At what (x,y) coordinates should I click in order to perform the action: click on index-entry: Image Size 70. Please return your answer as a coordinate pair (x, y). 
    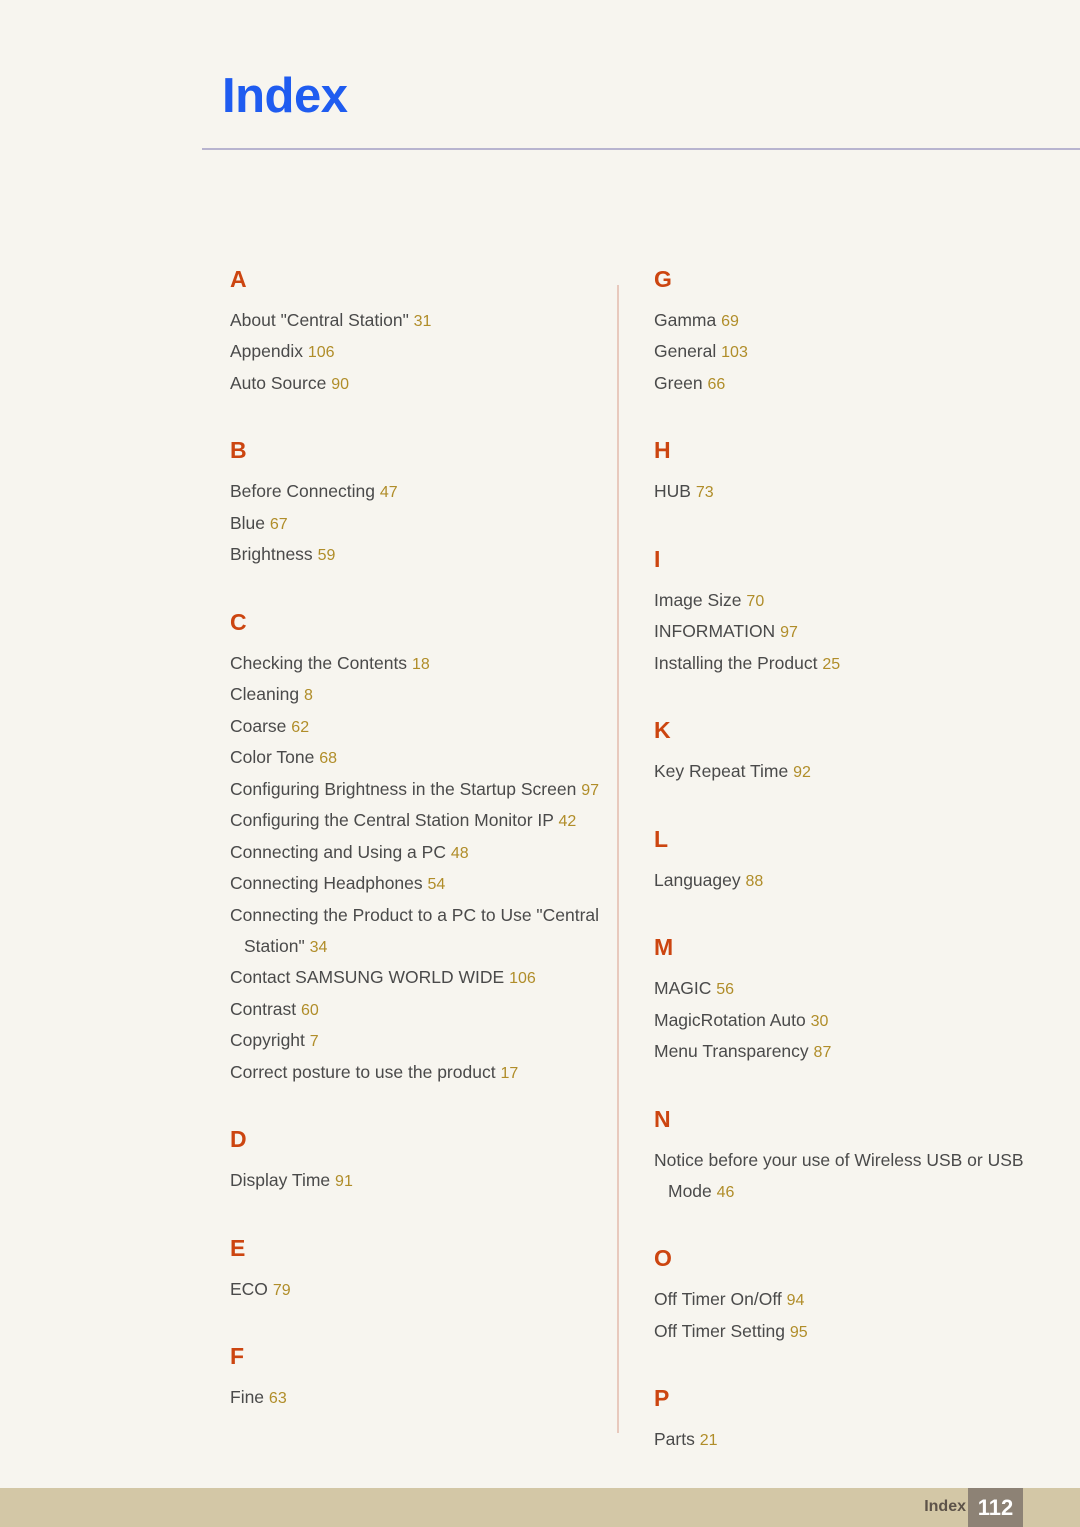
    Looking at the image, I should click on (839, 600).